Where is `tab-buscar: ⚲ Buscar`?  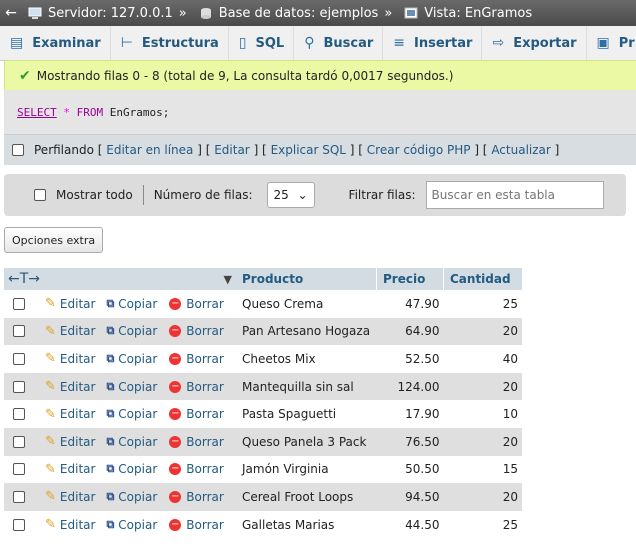
tab-buscar: ⚲ Buscar is located at coordinates (339, 43).